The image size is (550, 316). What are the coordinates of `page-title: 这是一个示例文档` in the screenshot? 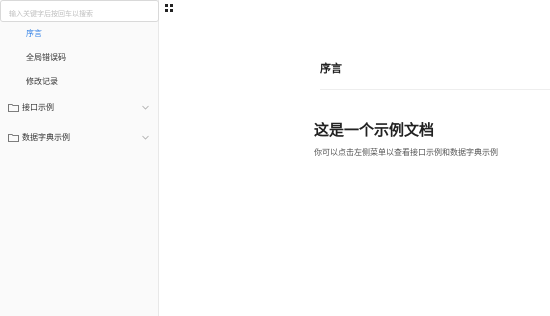 It's located at (374, 130).